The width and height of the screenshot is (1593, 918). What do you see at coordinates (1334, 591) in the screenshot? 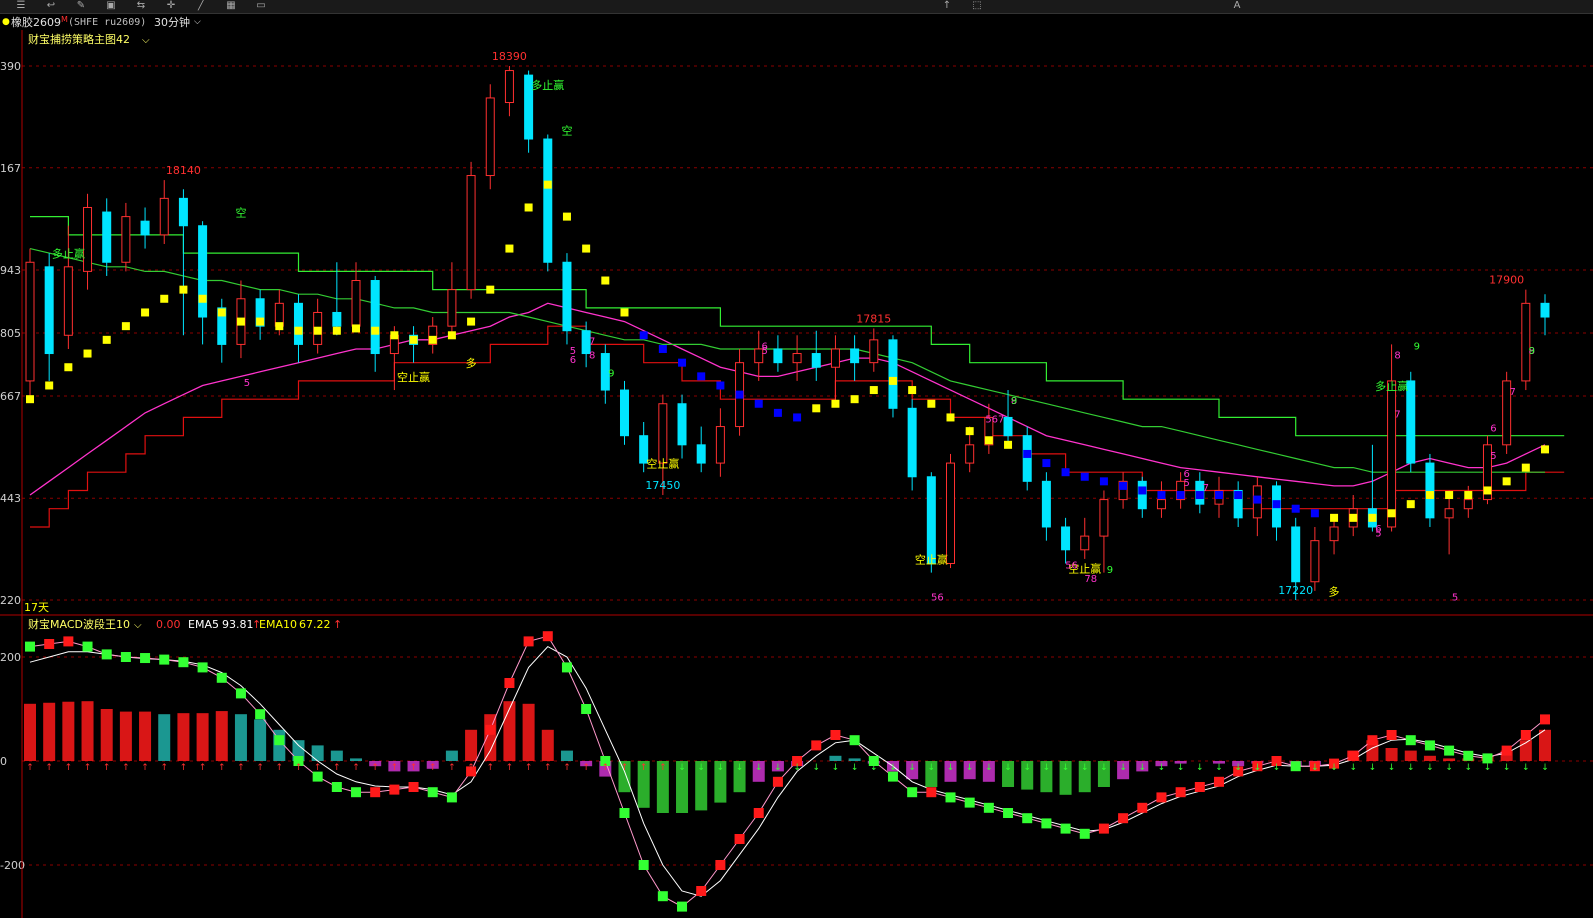
I see `signal-label: 多` at bounding box center [1334, 591].